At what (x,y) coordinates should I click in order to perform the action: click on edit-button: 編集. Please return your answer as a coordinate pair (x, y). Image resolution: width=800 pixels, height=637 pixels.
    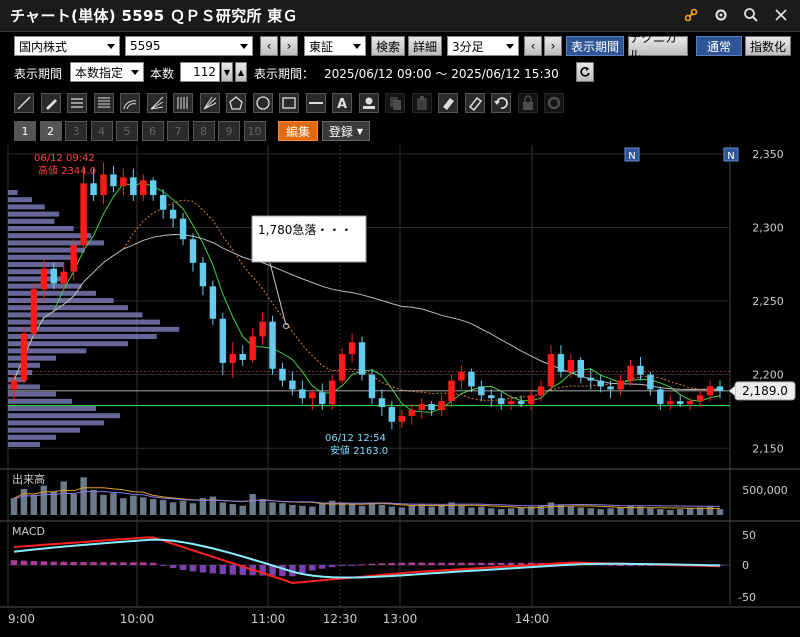
    Looking at the image, I should click on (298, 131).